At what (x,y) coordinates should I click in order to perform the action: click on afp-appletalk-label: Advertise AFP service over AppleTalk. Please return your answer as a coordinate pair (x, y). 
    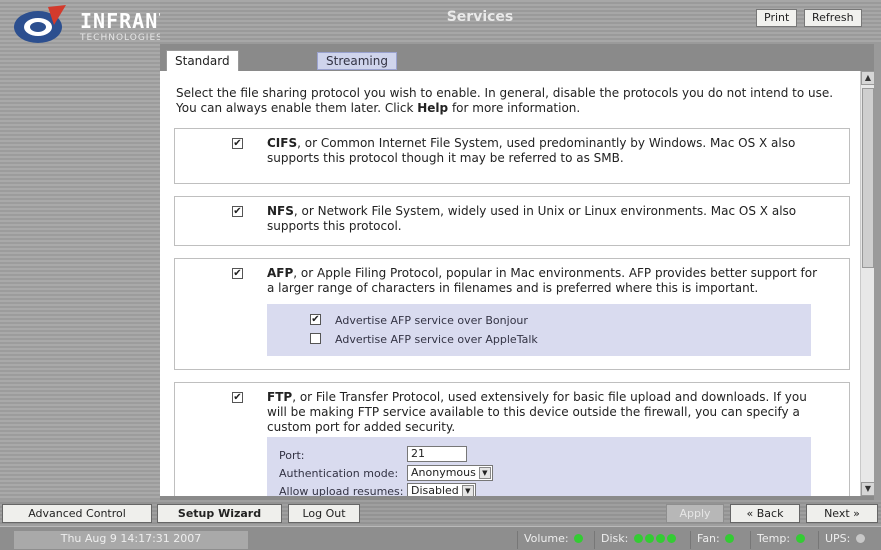
    Looking at the image, I should click on (436, 339).